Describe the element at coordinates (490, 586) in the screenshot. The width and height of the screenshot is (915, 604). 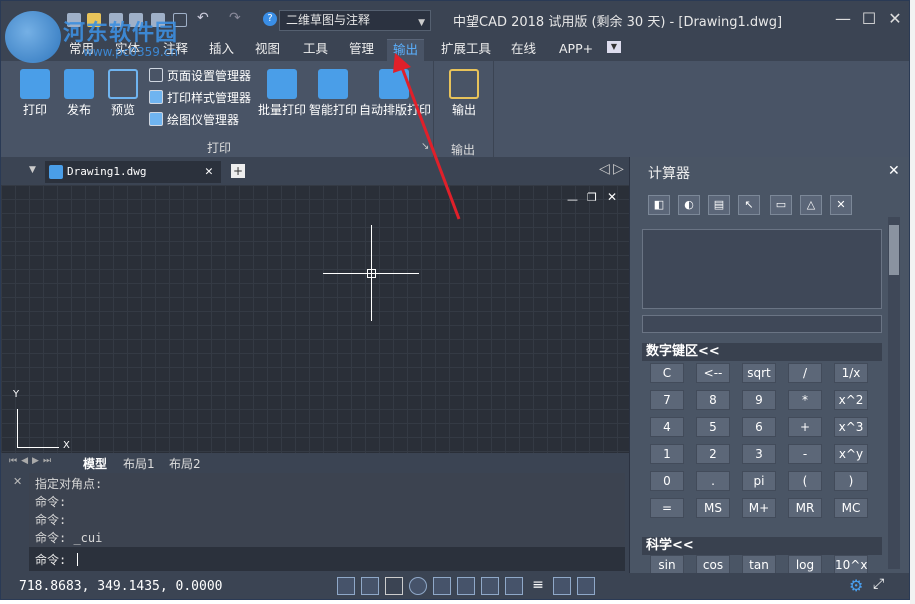
I see `dynamic-ucs-icon` at that location.